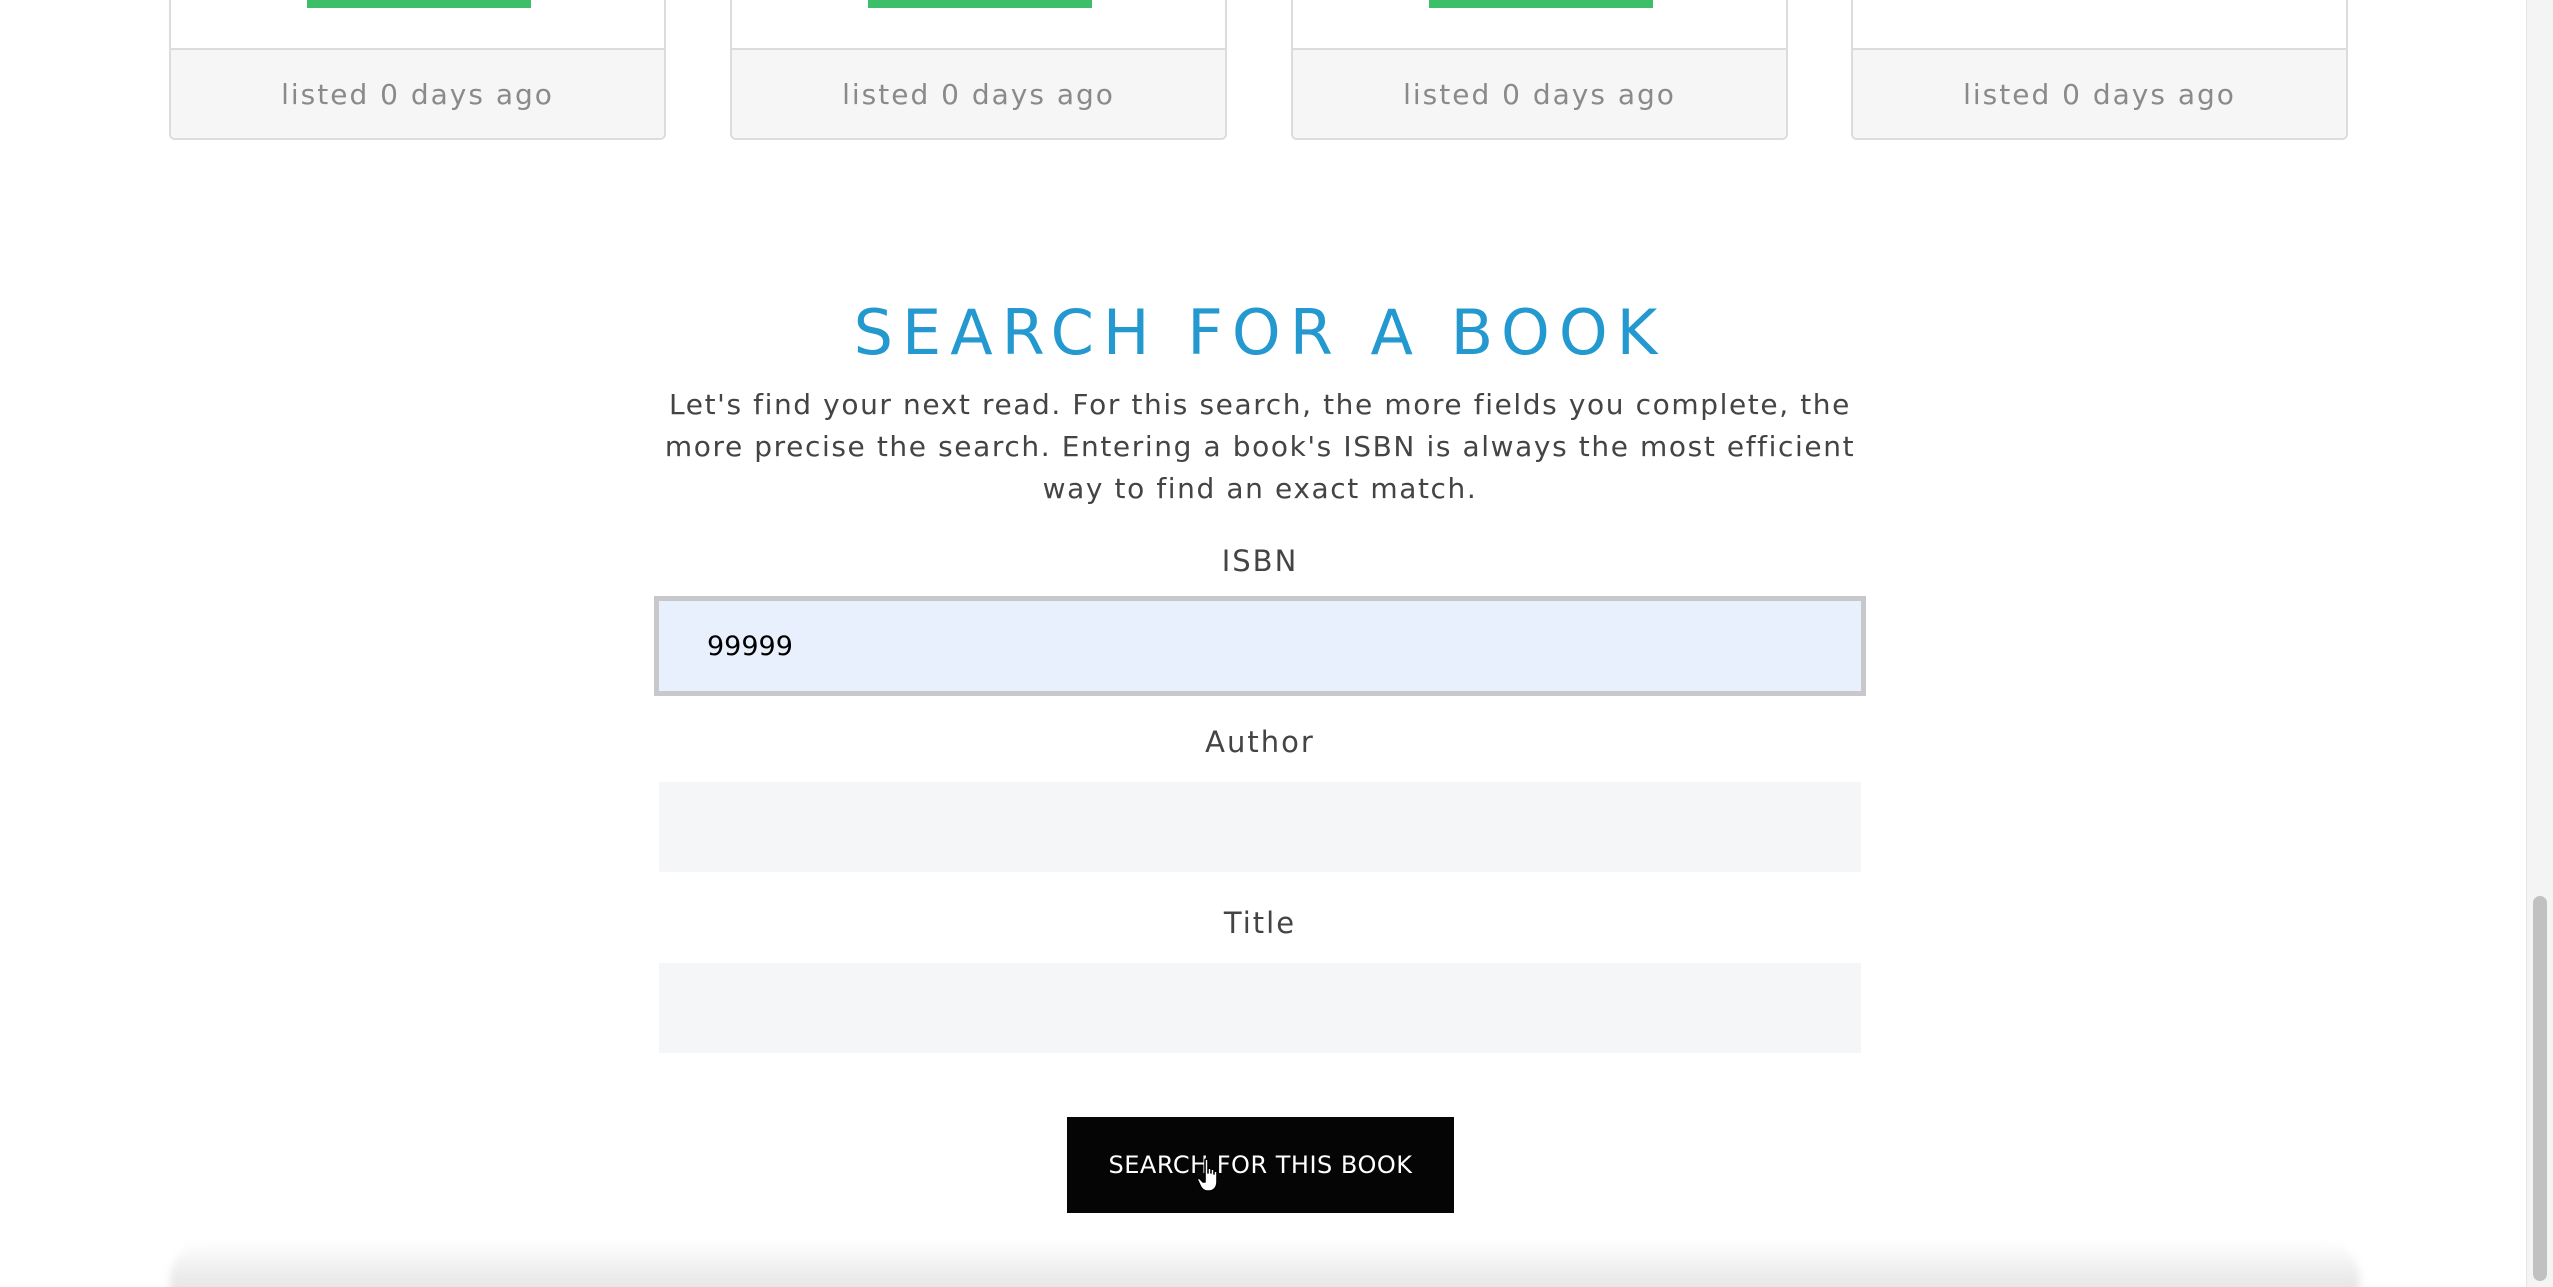 The width and height of the screenshot is (2553, 1287). What do you see at coordinates (1207, 1175) in the screenshot?
I see `hand-pointer-icon` at bounding box center [1207, 1175].